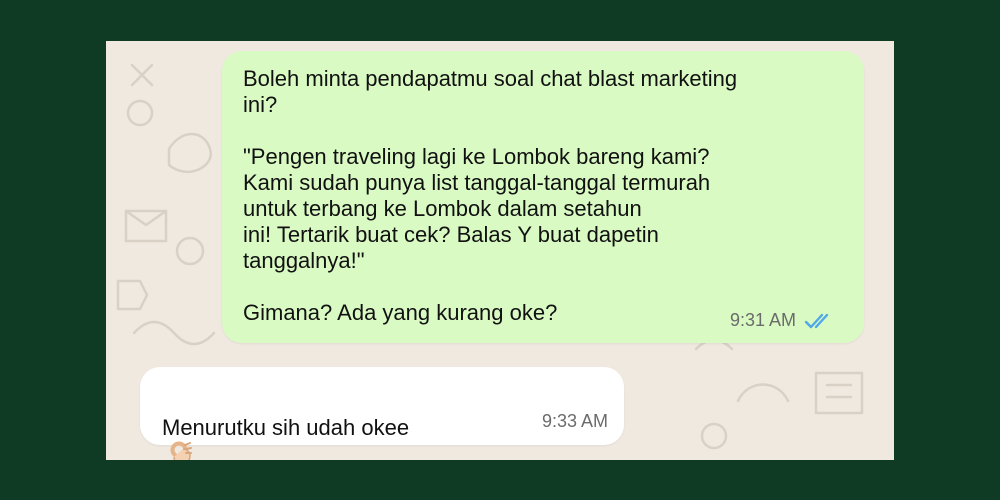 The width and height of the screenshot is (1000, 500). Describe the element at coordinates (286, 427) in the screenshot. I see `incoming-message-text-content: Menurutku sih udah okee` at that location.